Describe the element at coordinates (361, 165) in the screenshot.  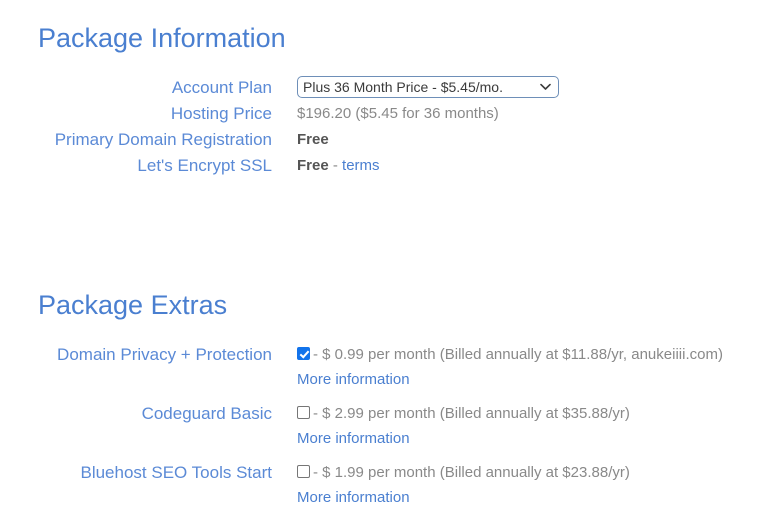
I see `lets-encrypt-terms-link: terms` at that location.